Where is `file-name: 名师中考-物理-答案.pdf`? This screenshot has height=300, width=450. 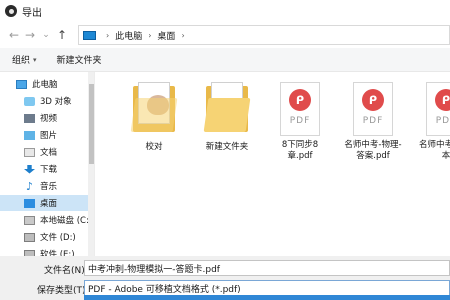 file-name: 名师中考-物理-答案.pdf is located at coordinates (373, 150).